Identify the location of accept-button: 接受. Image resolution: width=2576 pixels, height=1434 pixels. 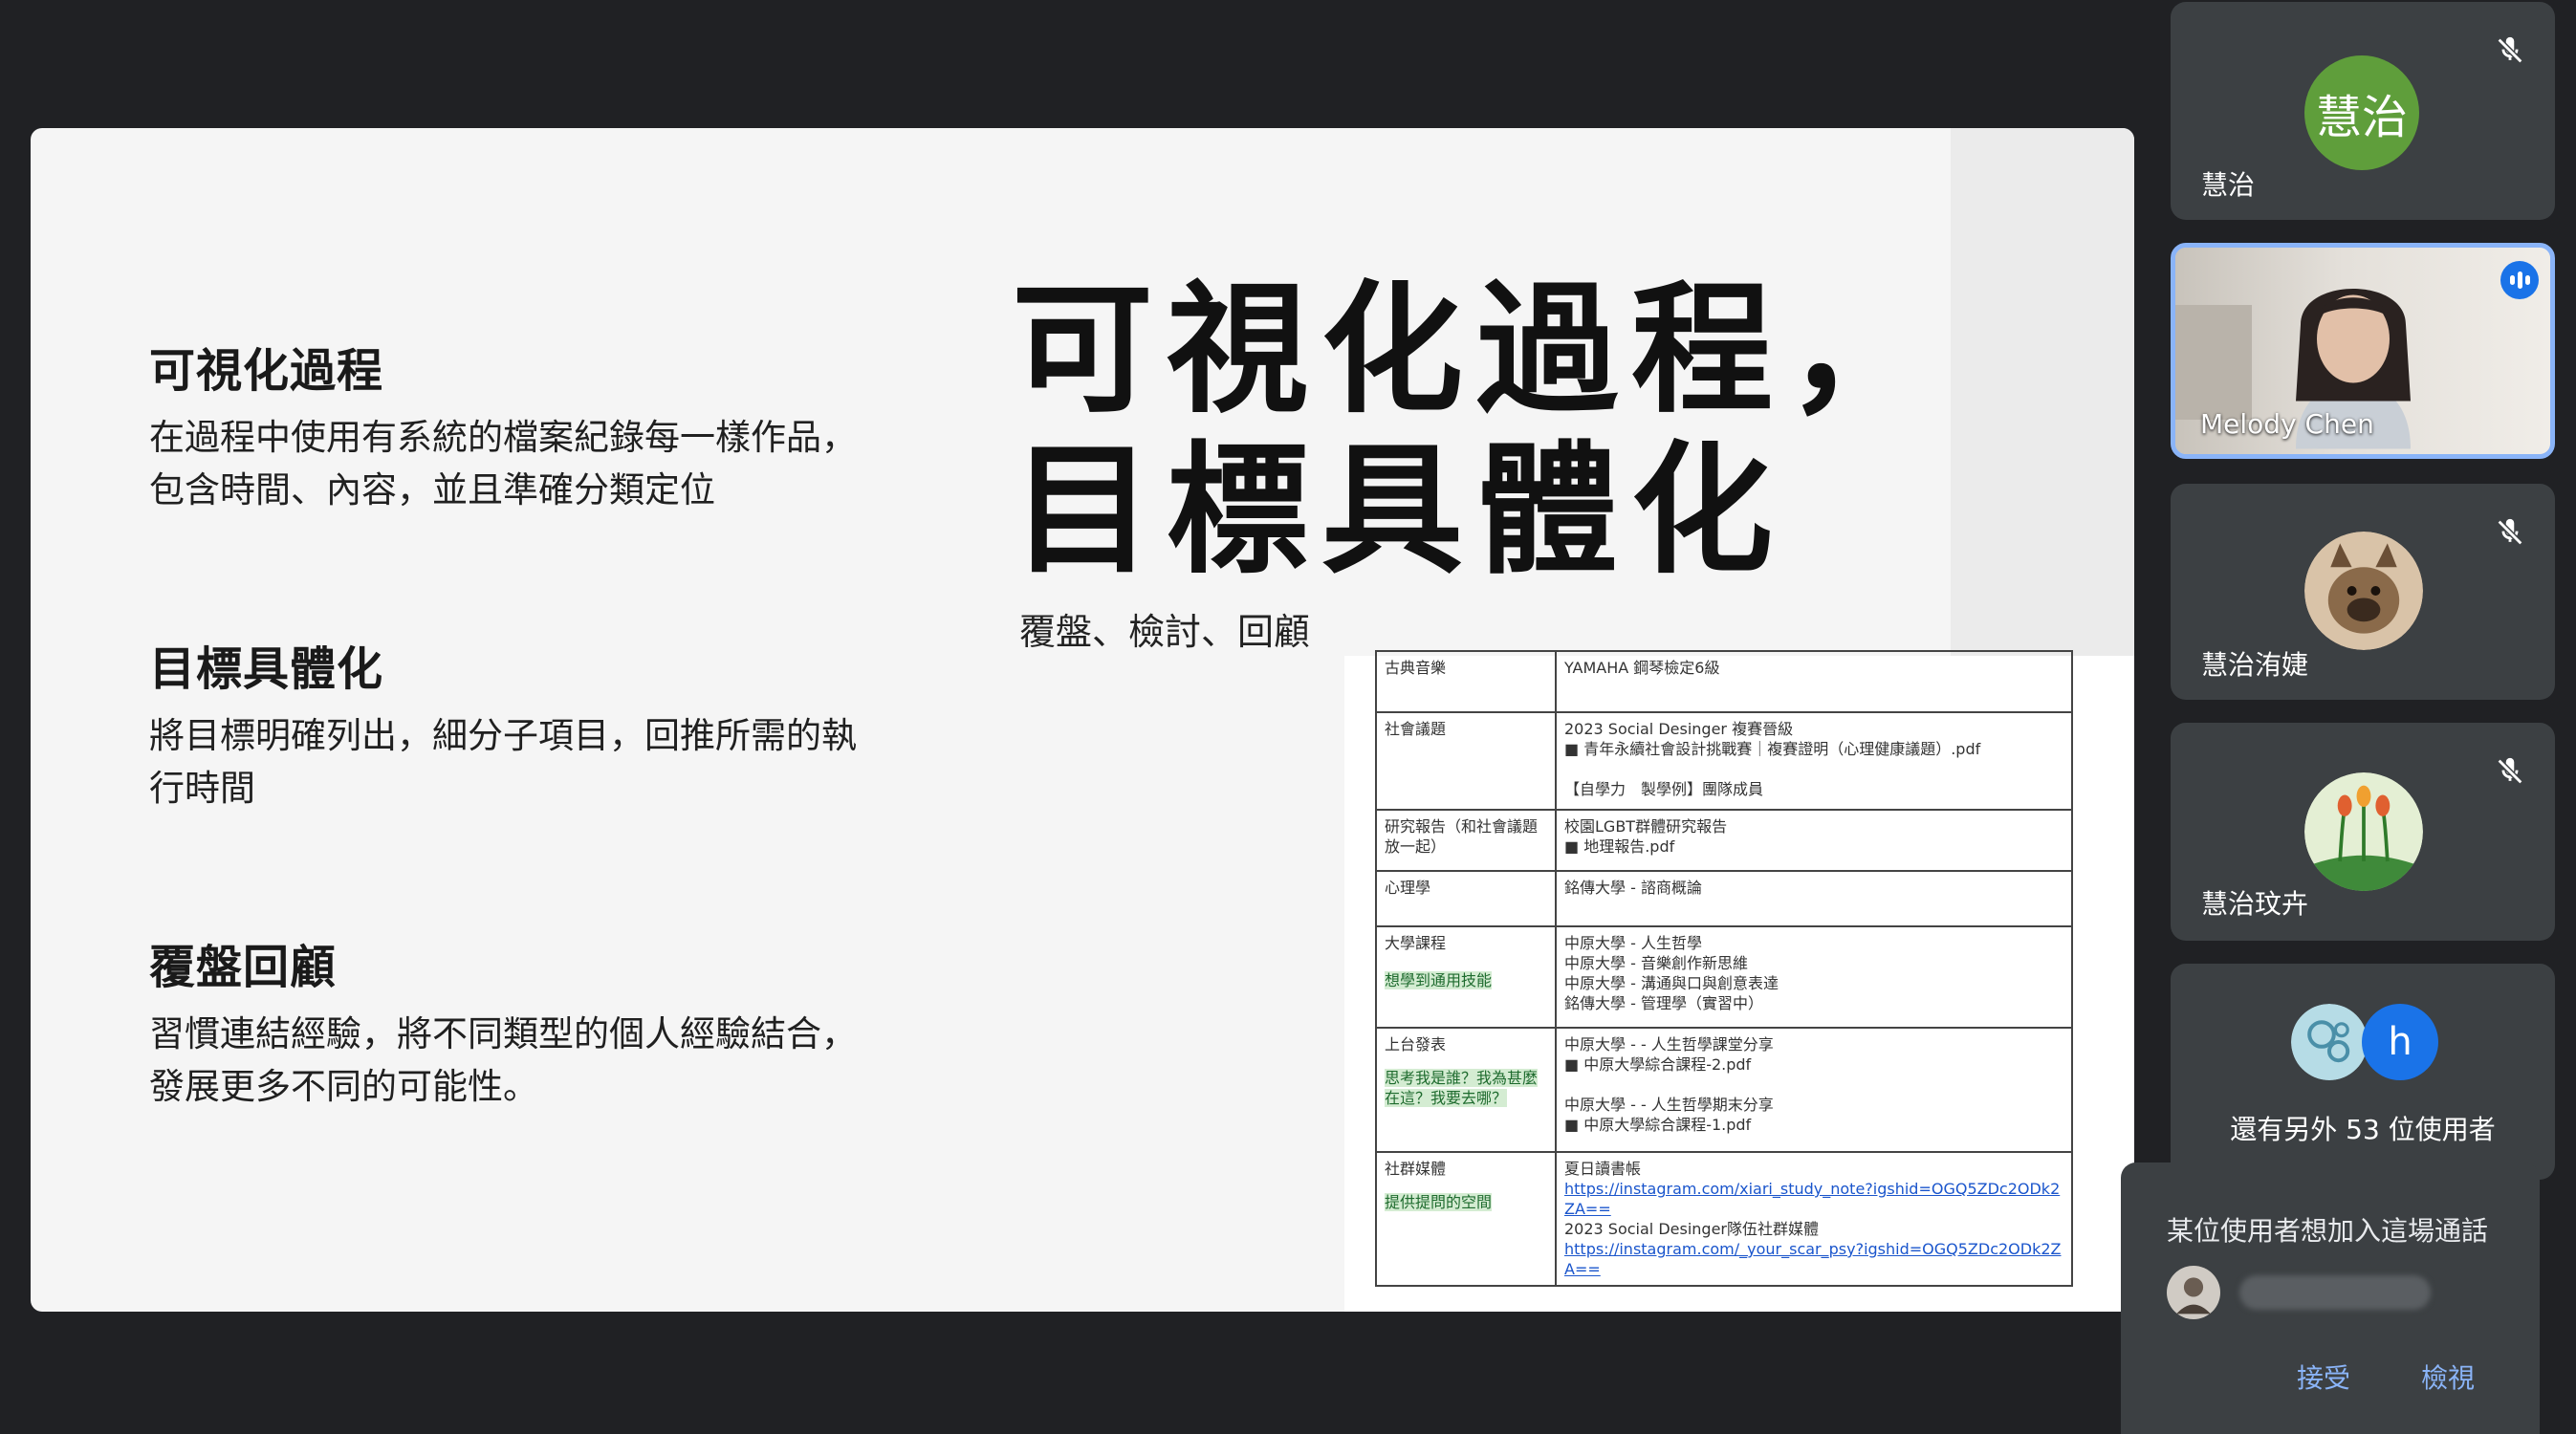
(2323, 1377).